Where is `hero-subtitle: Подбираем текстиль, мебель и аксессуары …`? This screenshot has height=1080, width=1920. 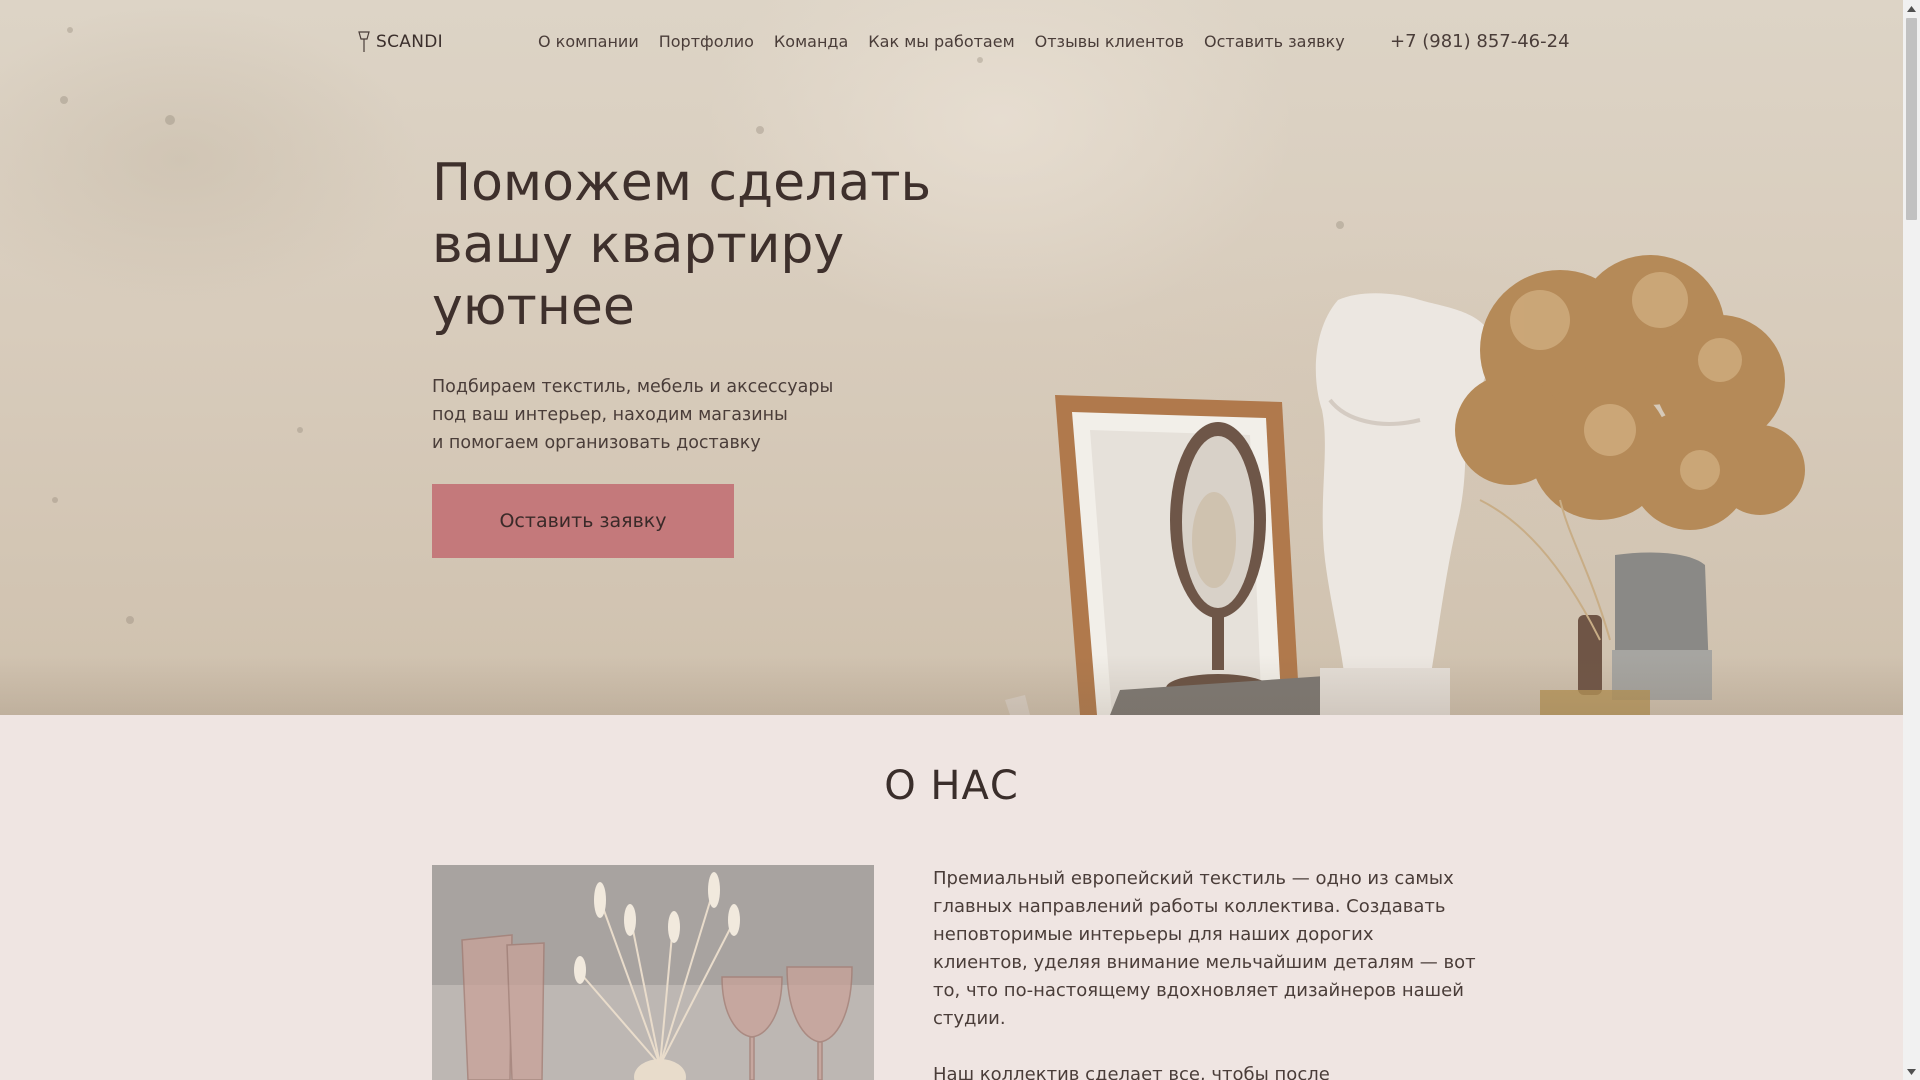 hero-subtitle: Подбираем текстиль, мебель и аксессуары … is located at coordinates (652, 415).